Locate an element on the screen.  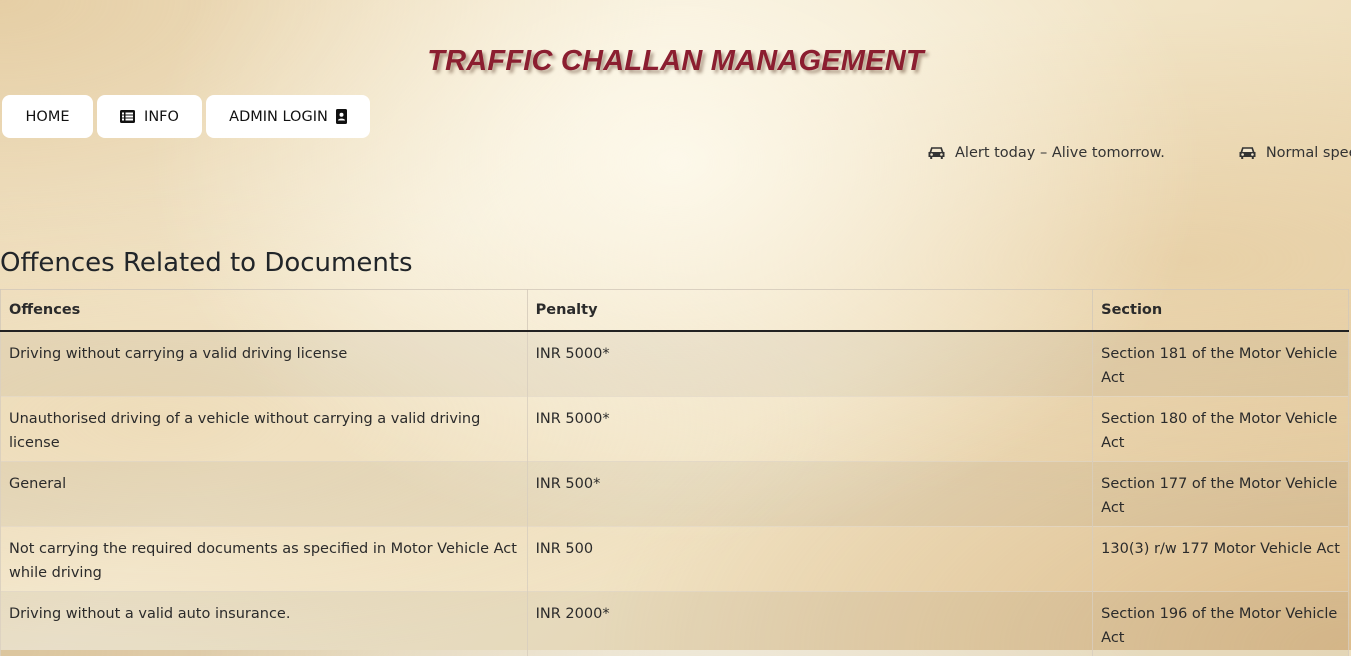
penalty-cell: INR 500 is located at coordinates (810, 558).